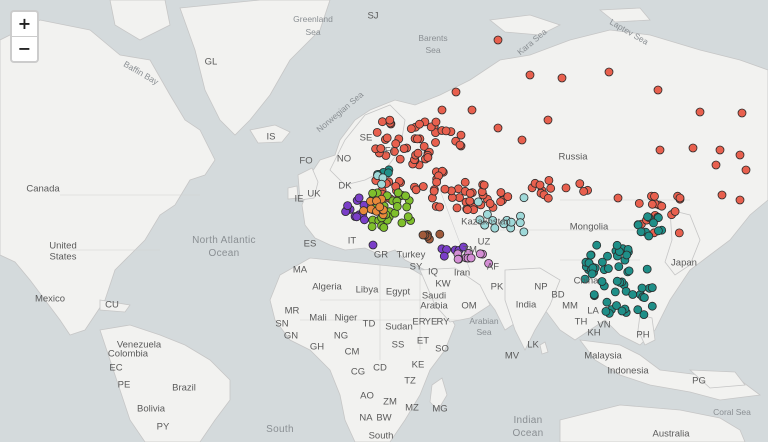 The image size is (768, 442). I want to click on zoom-out-button: −, so click(24, 48).